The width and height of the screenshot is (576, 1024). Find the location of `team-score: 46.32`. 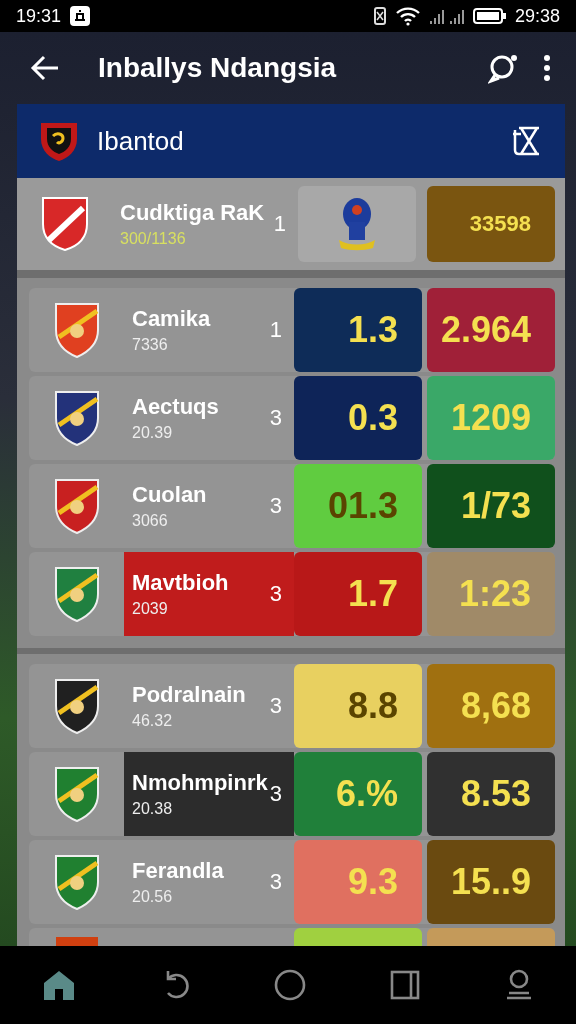

team-score: 46.32 is located at coordinates (153, 721).